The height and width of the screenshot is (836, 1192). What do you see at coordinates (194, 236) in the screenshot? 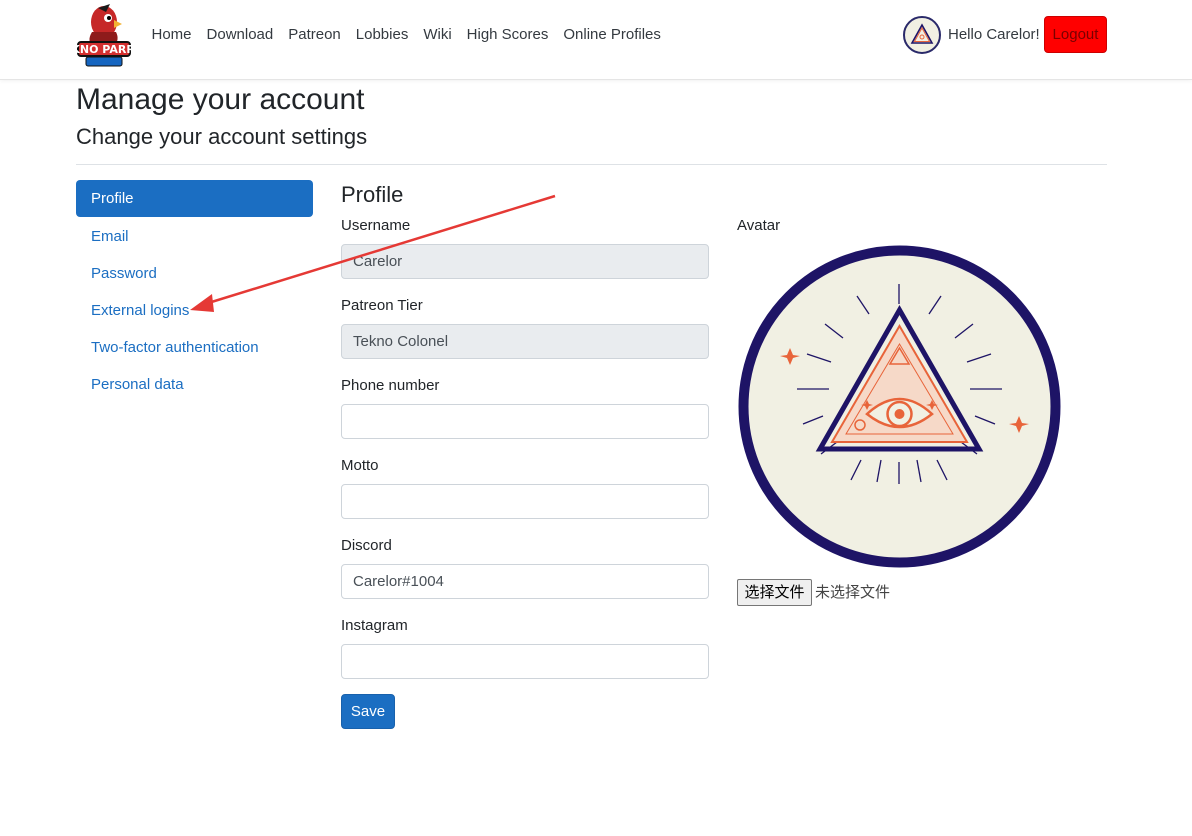
I see `sidebar-item-email: Email` at bounding box center [194, 236].